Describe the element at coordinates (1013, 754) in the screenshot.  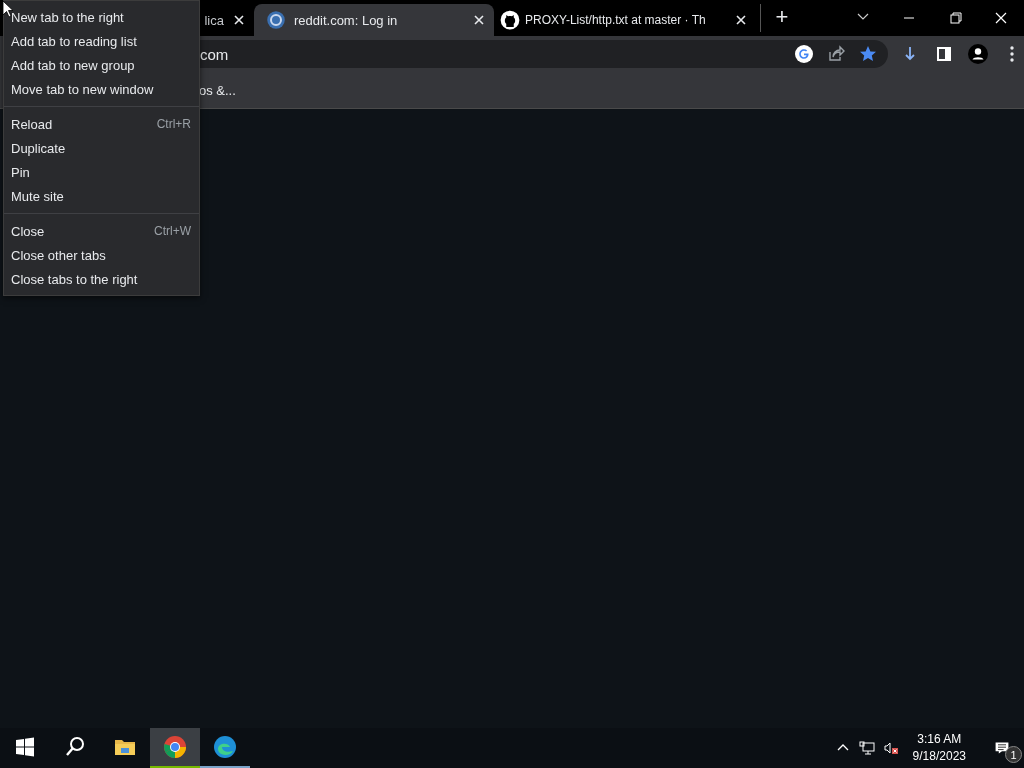
I see `notification-count: 1` at that location.